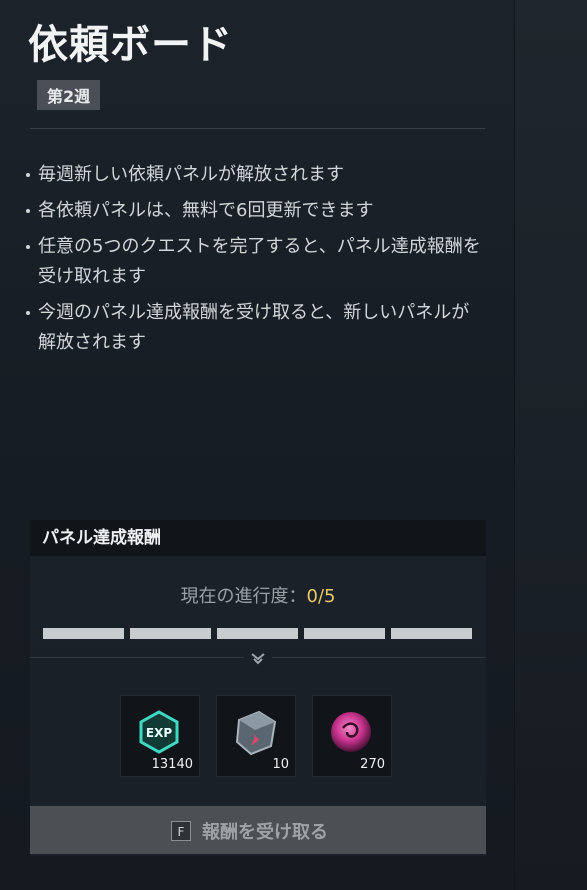 The height and width of the screenshot is (890, 587). What do you see at coordinates (255, 732) in the screenshot?
I see `crystal-cube-icon` at bounding box center [255, 732].